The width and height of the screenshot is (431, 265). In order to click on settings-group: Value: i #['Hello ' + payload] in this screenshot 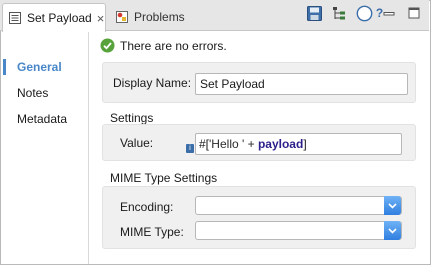, I will do `click(259, 142)`.